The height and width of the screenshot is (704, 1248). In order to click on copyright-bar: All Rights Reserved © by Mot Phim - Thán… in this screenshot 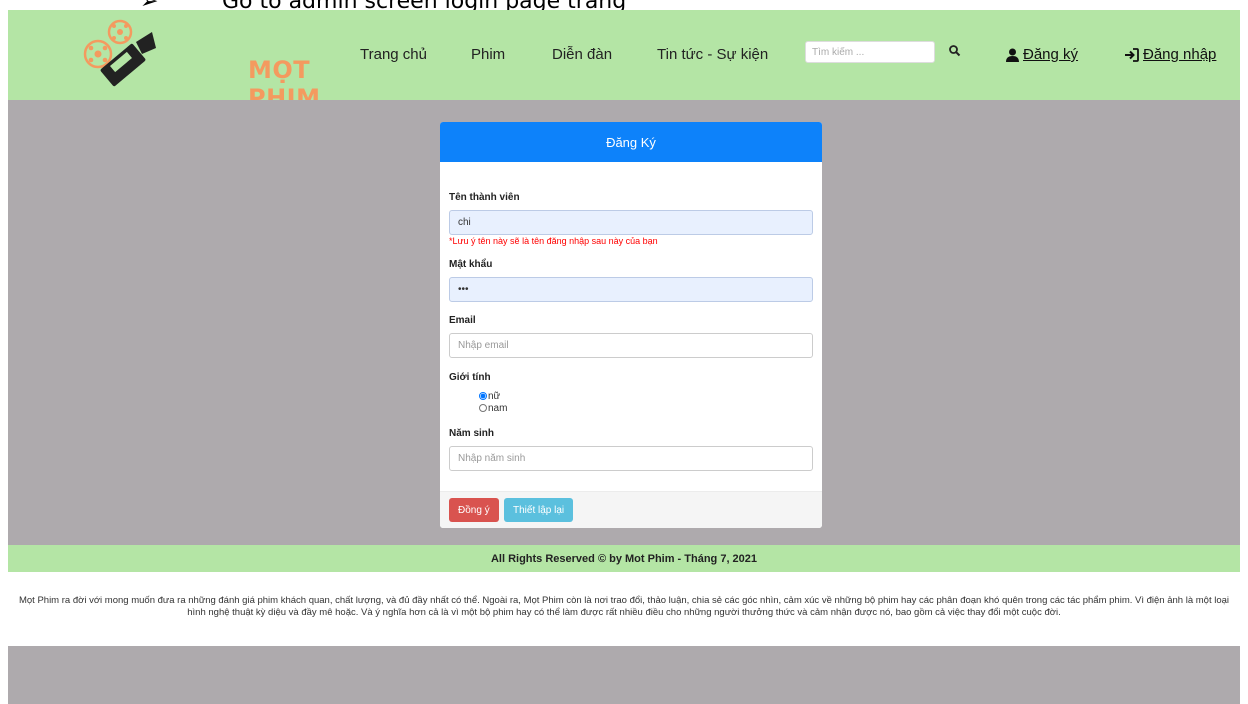, I will do `click(624, 558)`.